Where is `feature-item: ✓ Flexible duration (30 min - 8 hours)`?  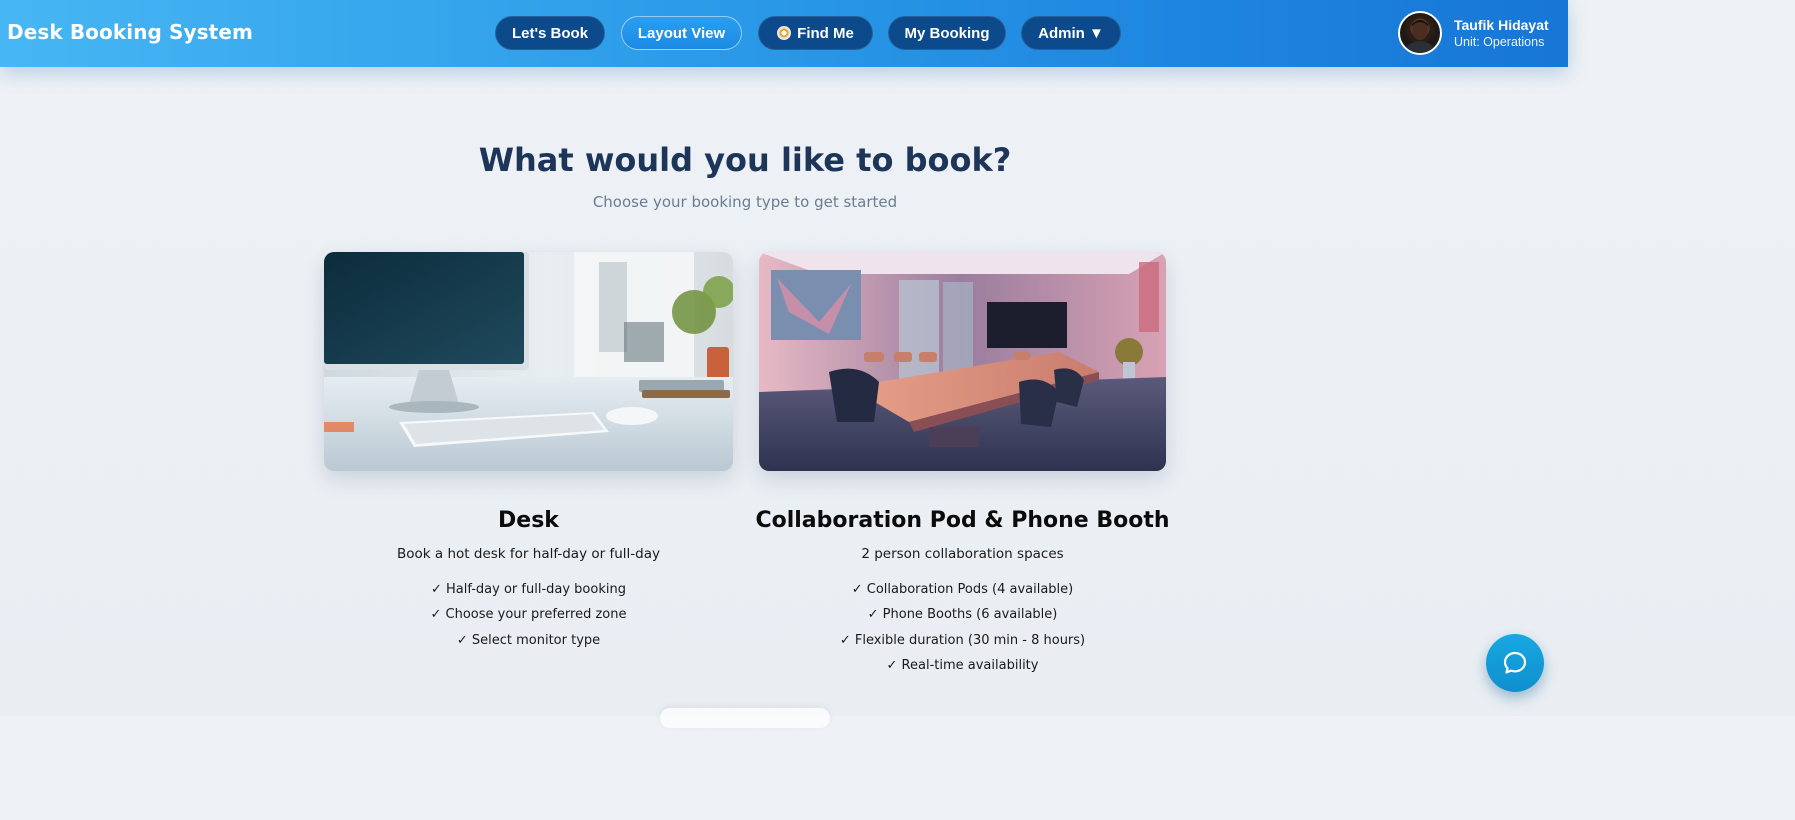
feature-item: ✓ Flexible duration (30 min - 8 hours) is located at coordinates (962, 640).